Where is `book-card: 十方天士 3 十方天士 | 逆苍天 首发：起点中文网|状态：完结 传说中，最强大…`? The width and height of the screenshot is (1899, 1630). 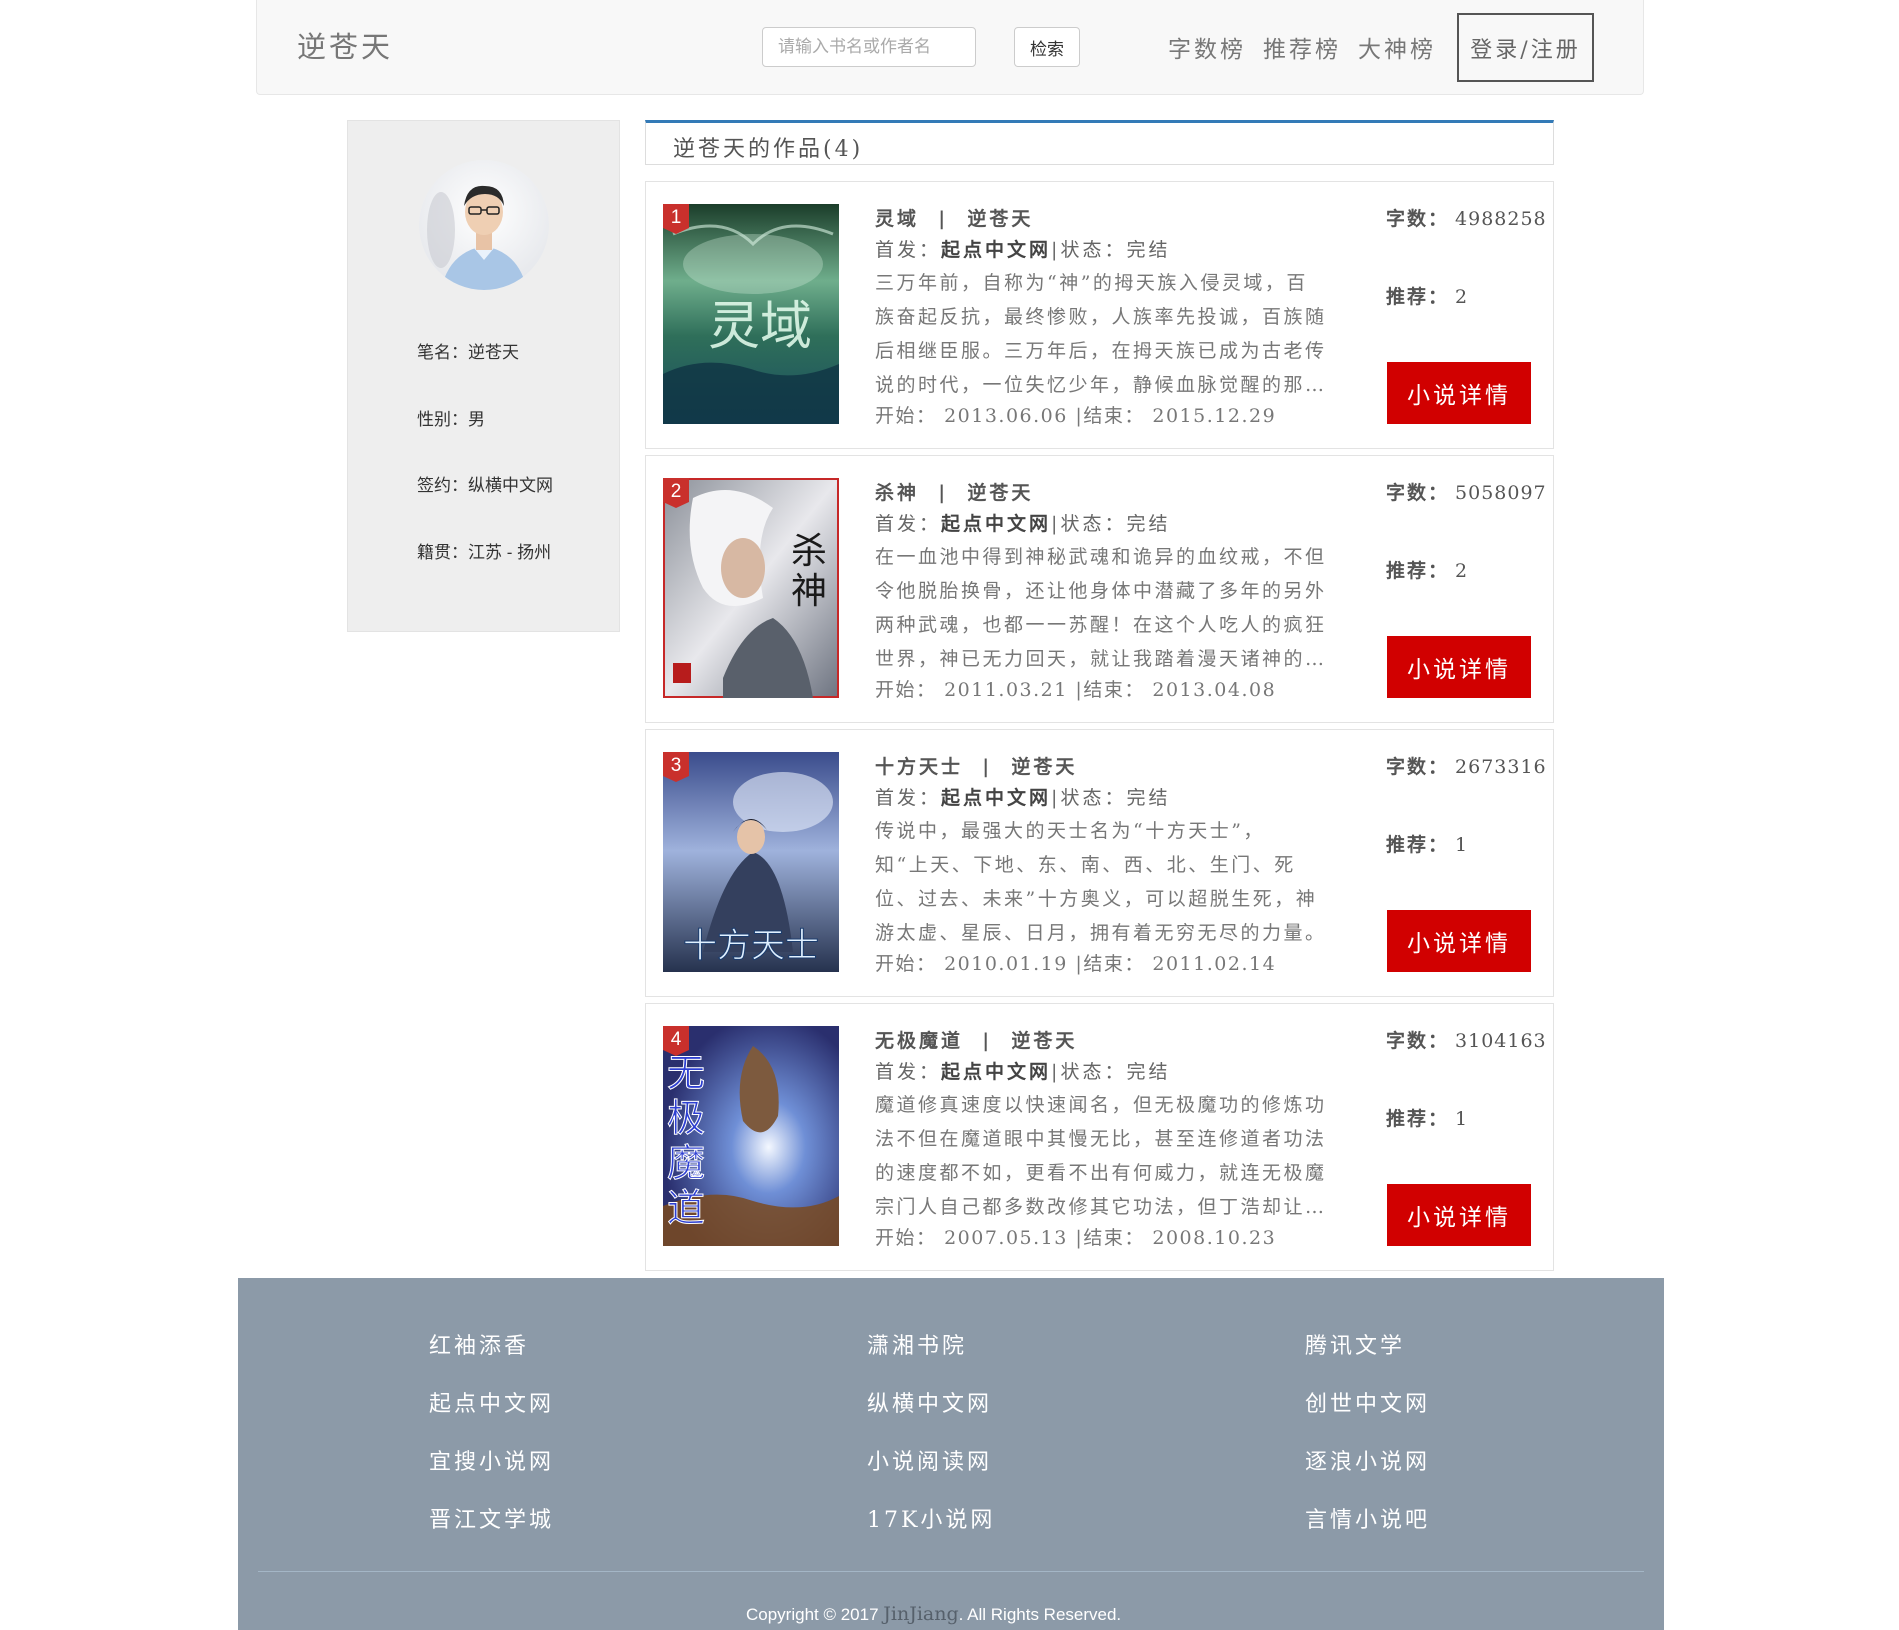 book-card: 十方天士 3 十方天士 | 逆苍天 首发：起点中文网|状态：完结 传说中，最强大… is located at coordinates (1099, 863).